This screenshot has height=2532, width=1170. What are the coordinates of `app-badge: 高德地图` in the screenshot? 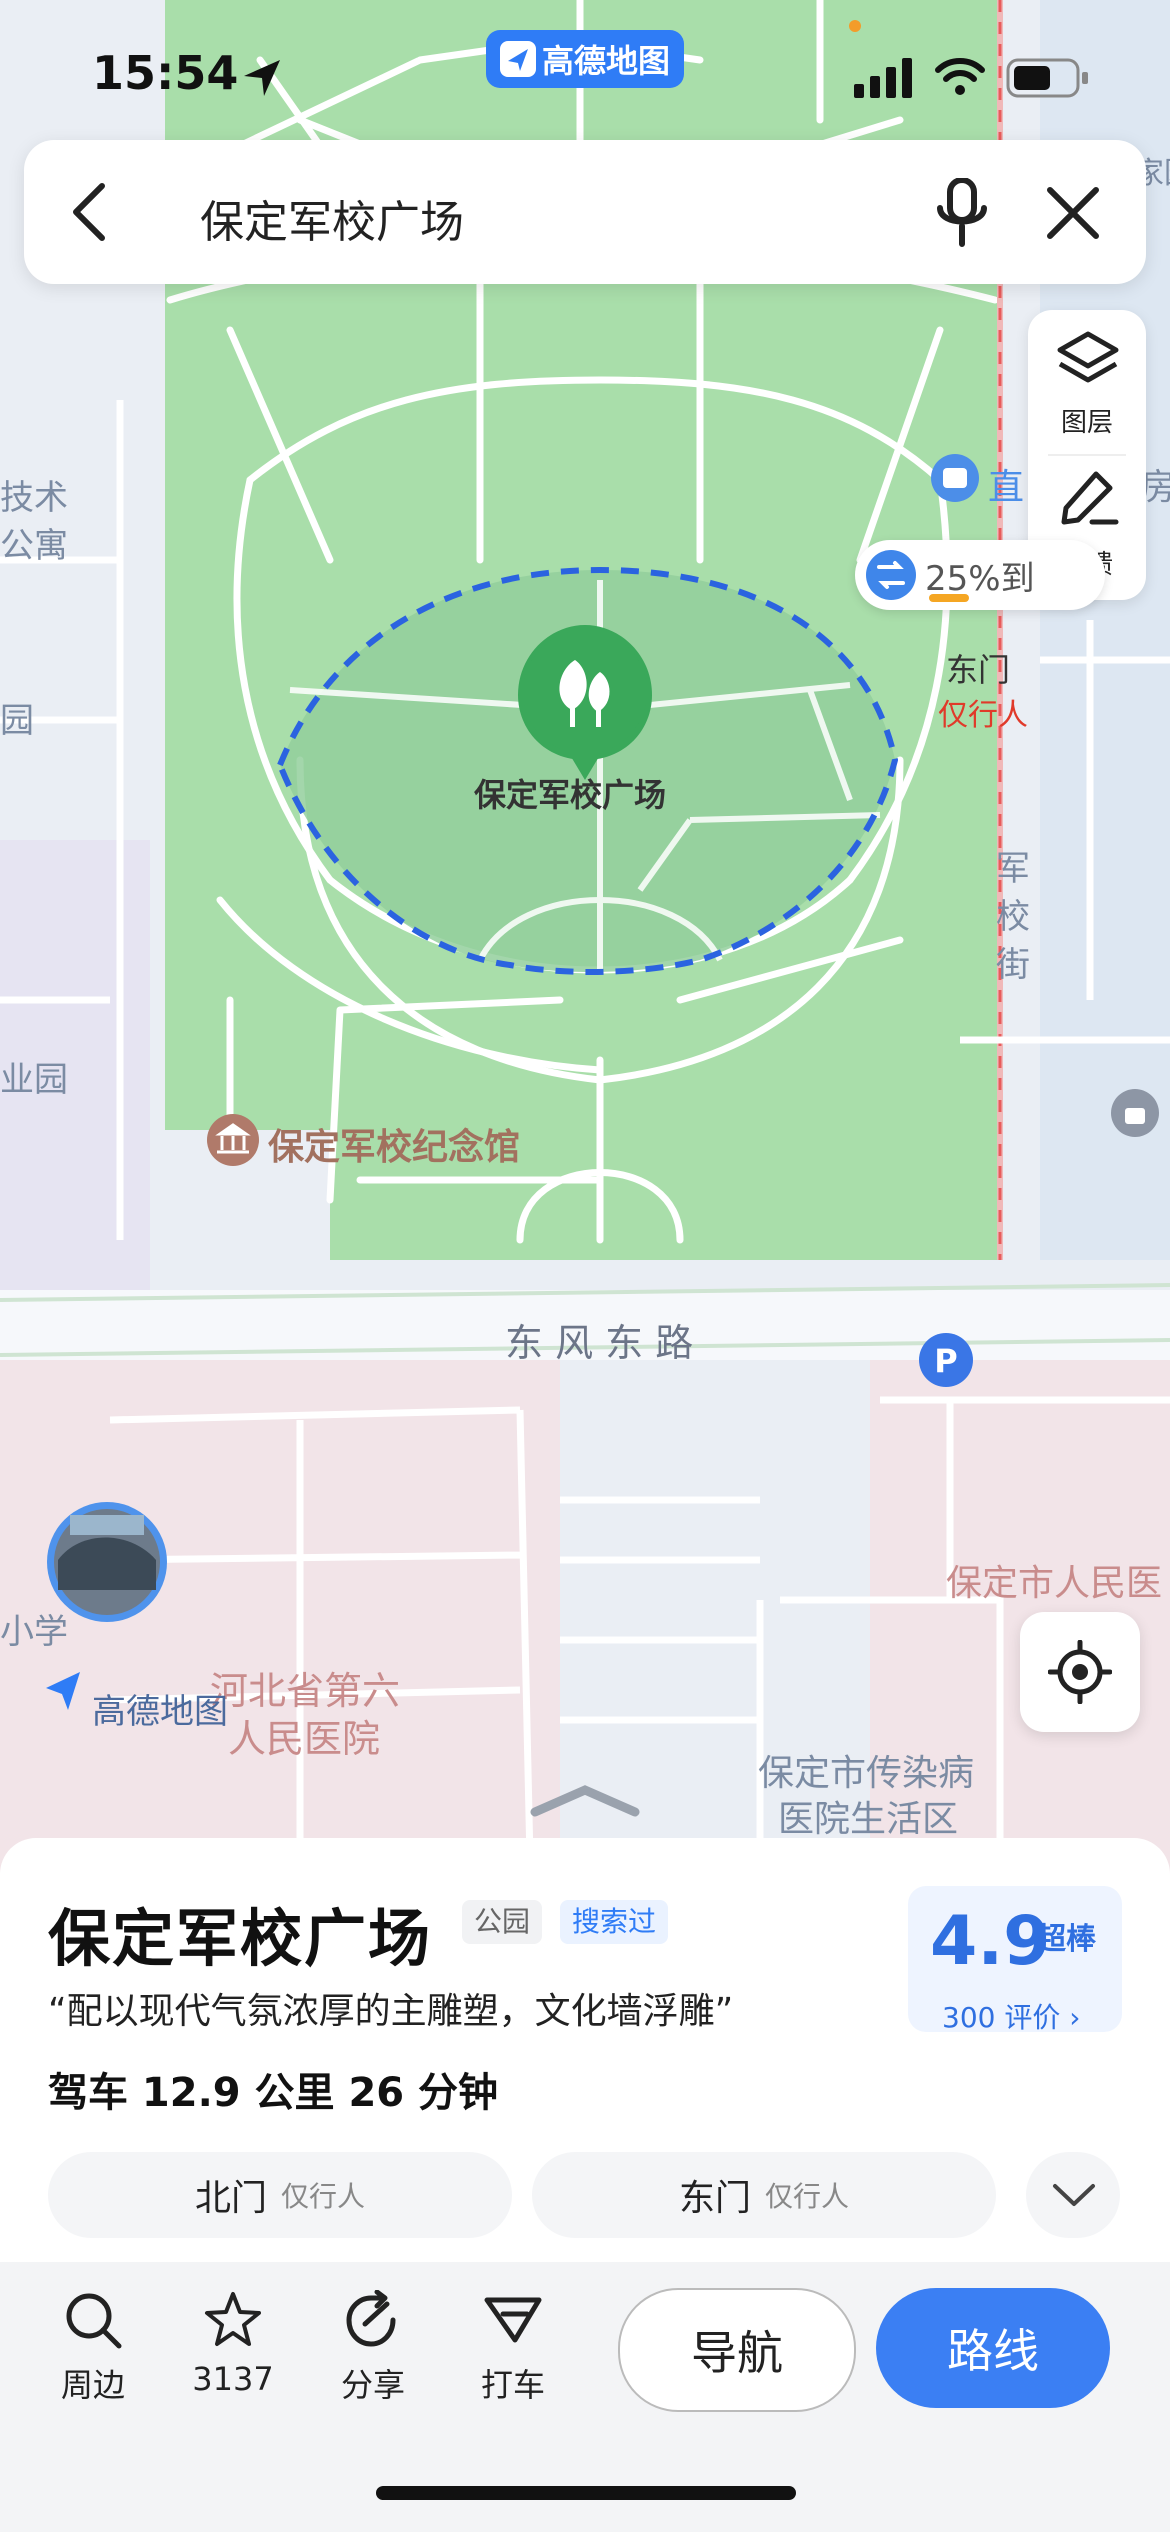 It's located at (585, 59).